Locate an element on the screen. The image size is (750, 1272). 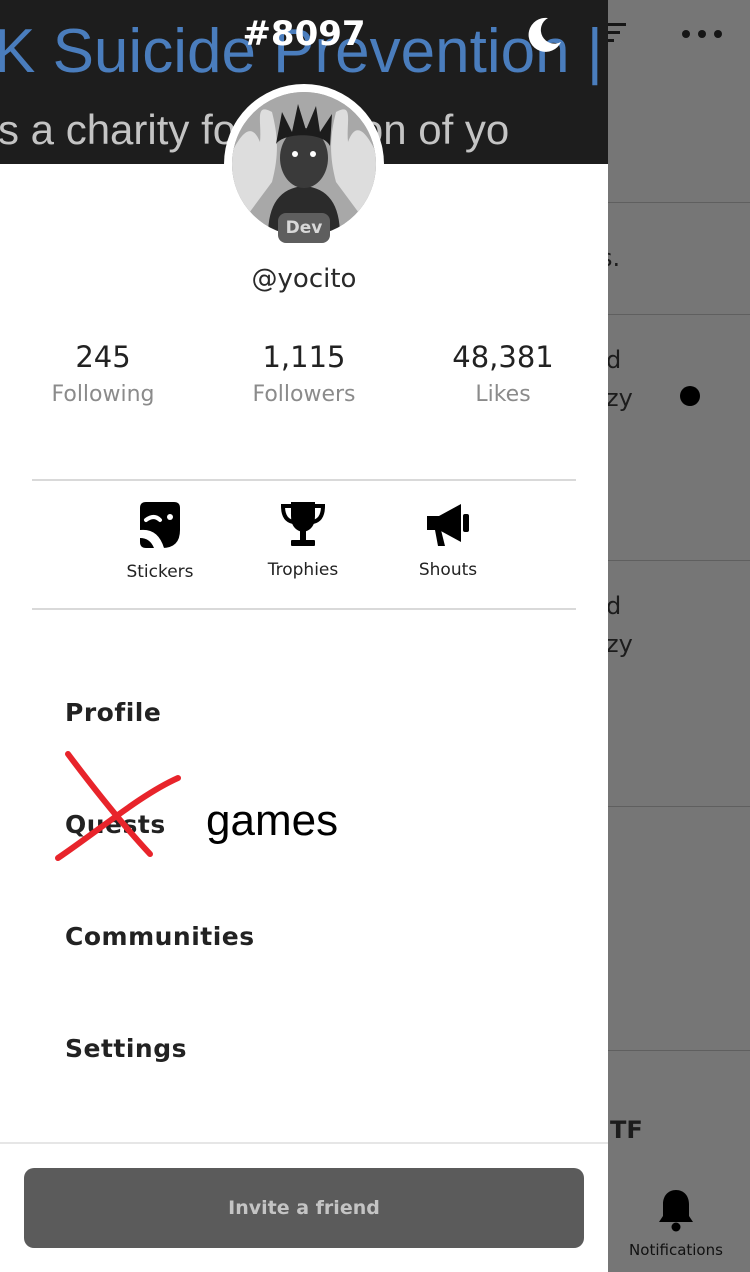
stat-value: 1,115 is located at coordinates (304, 357).